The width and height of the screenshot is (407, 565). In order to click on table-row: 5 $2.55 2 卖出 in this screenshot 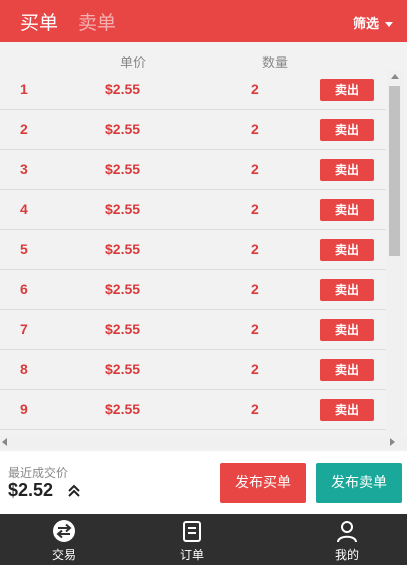, I will do `click(193, 250)`.